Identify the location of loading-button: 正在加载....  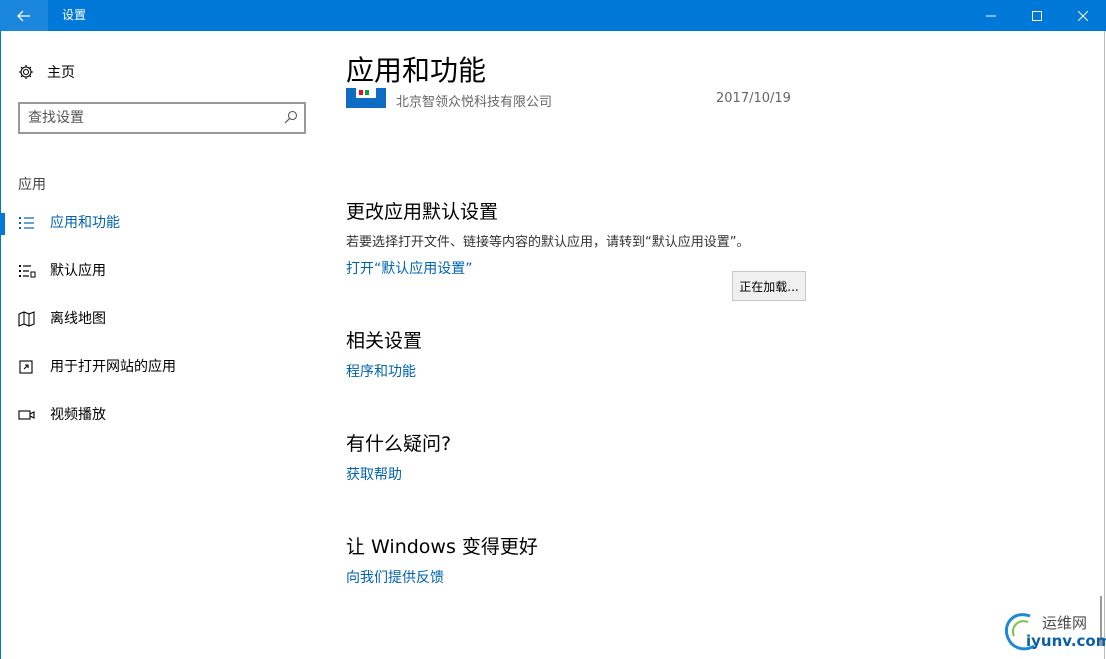
(769, 286).